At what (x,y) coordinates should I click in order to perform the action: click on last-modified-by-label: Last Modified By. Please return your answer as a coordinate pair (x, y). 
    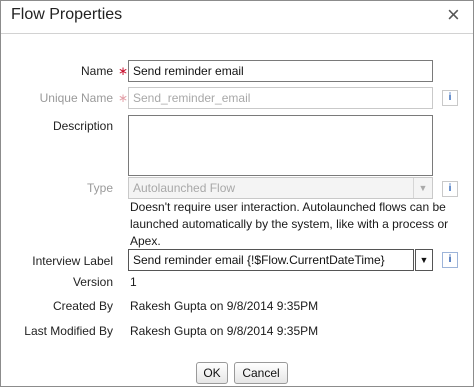
    Looking at the image, I should click on (68, 331).